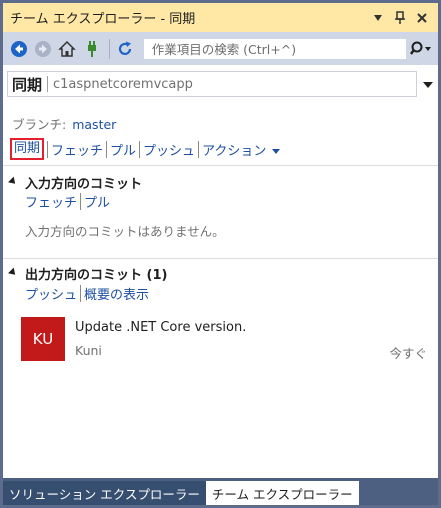  Describe the element at coordinates (88, 350) in the screenshot. I see `commit-author: Kuni` at that location.